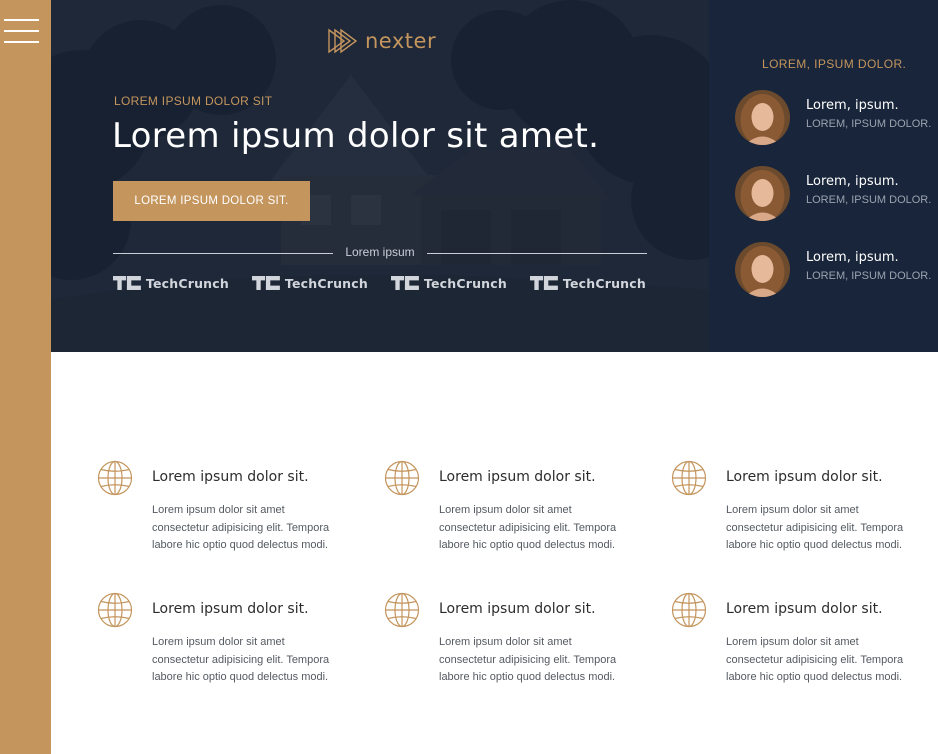 The image size is (938, 754). I want to click on press-divider: Lorem ipsum, so click(380, 253).